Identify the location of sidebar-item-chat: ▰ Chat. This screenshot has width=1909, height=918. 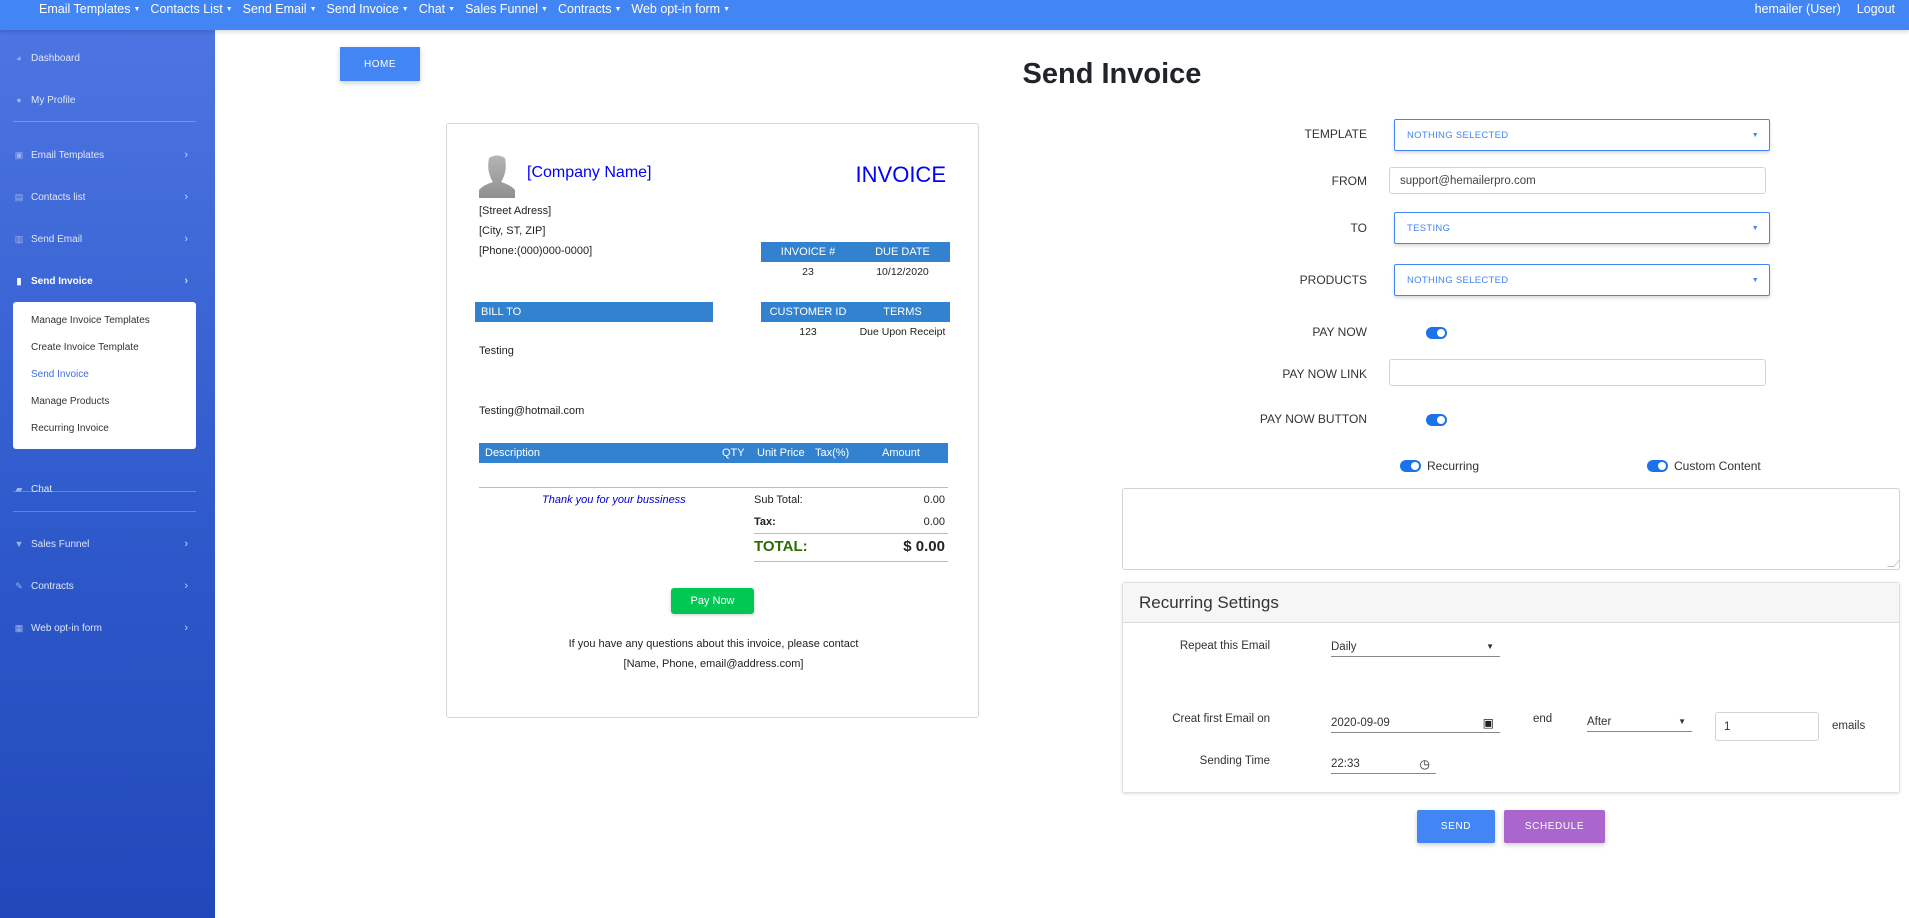
(104, 489).